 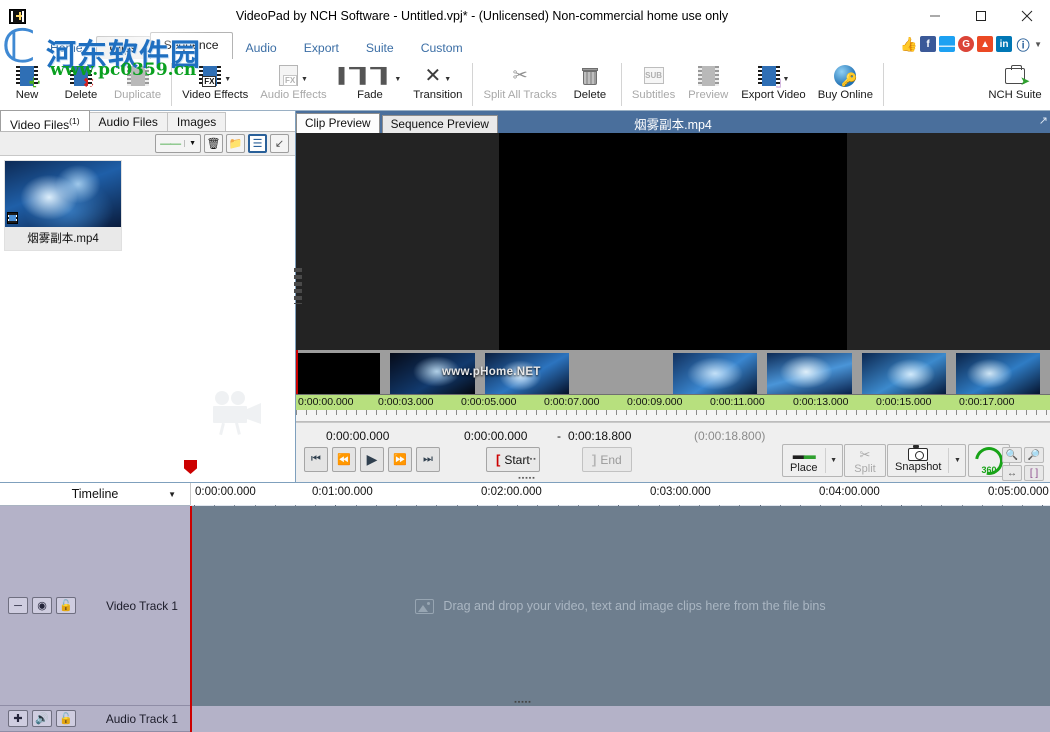 I want to click on zoom-in-icon: 🔎, so click(x=1034, y=455).